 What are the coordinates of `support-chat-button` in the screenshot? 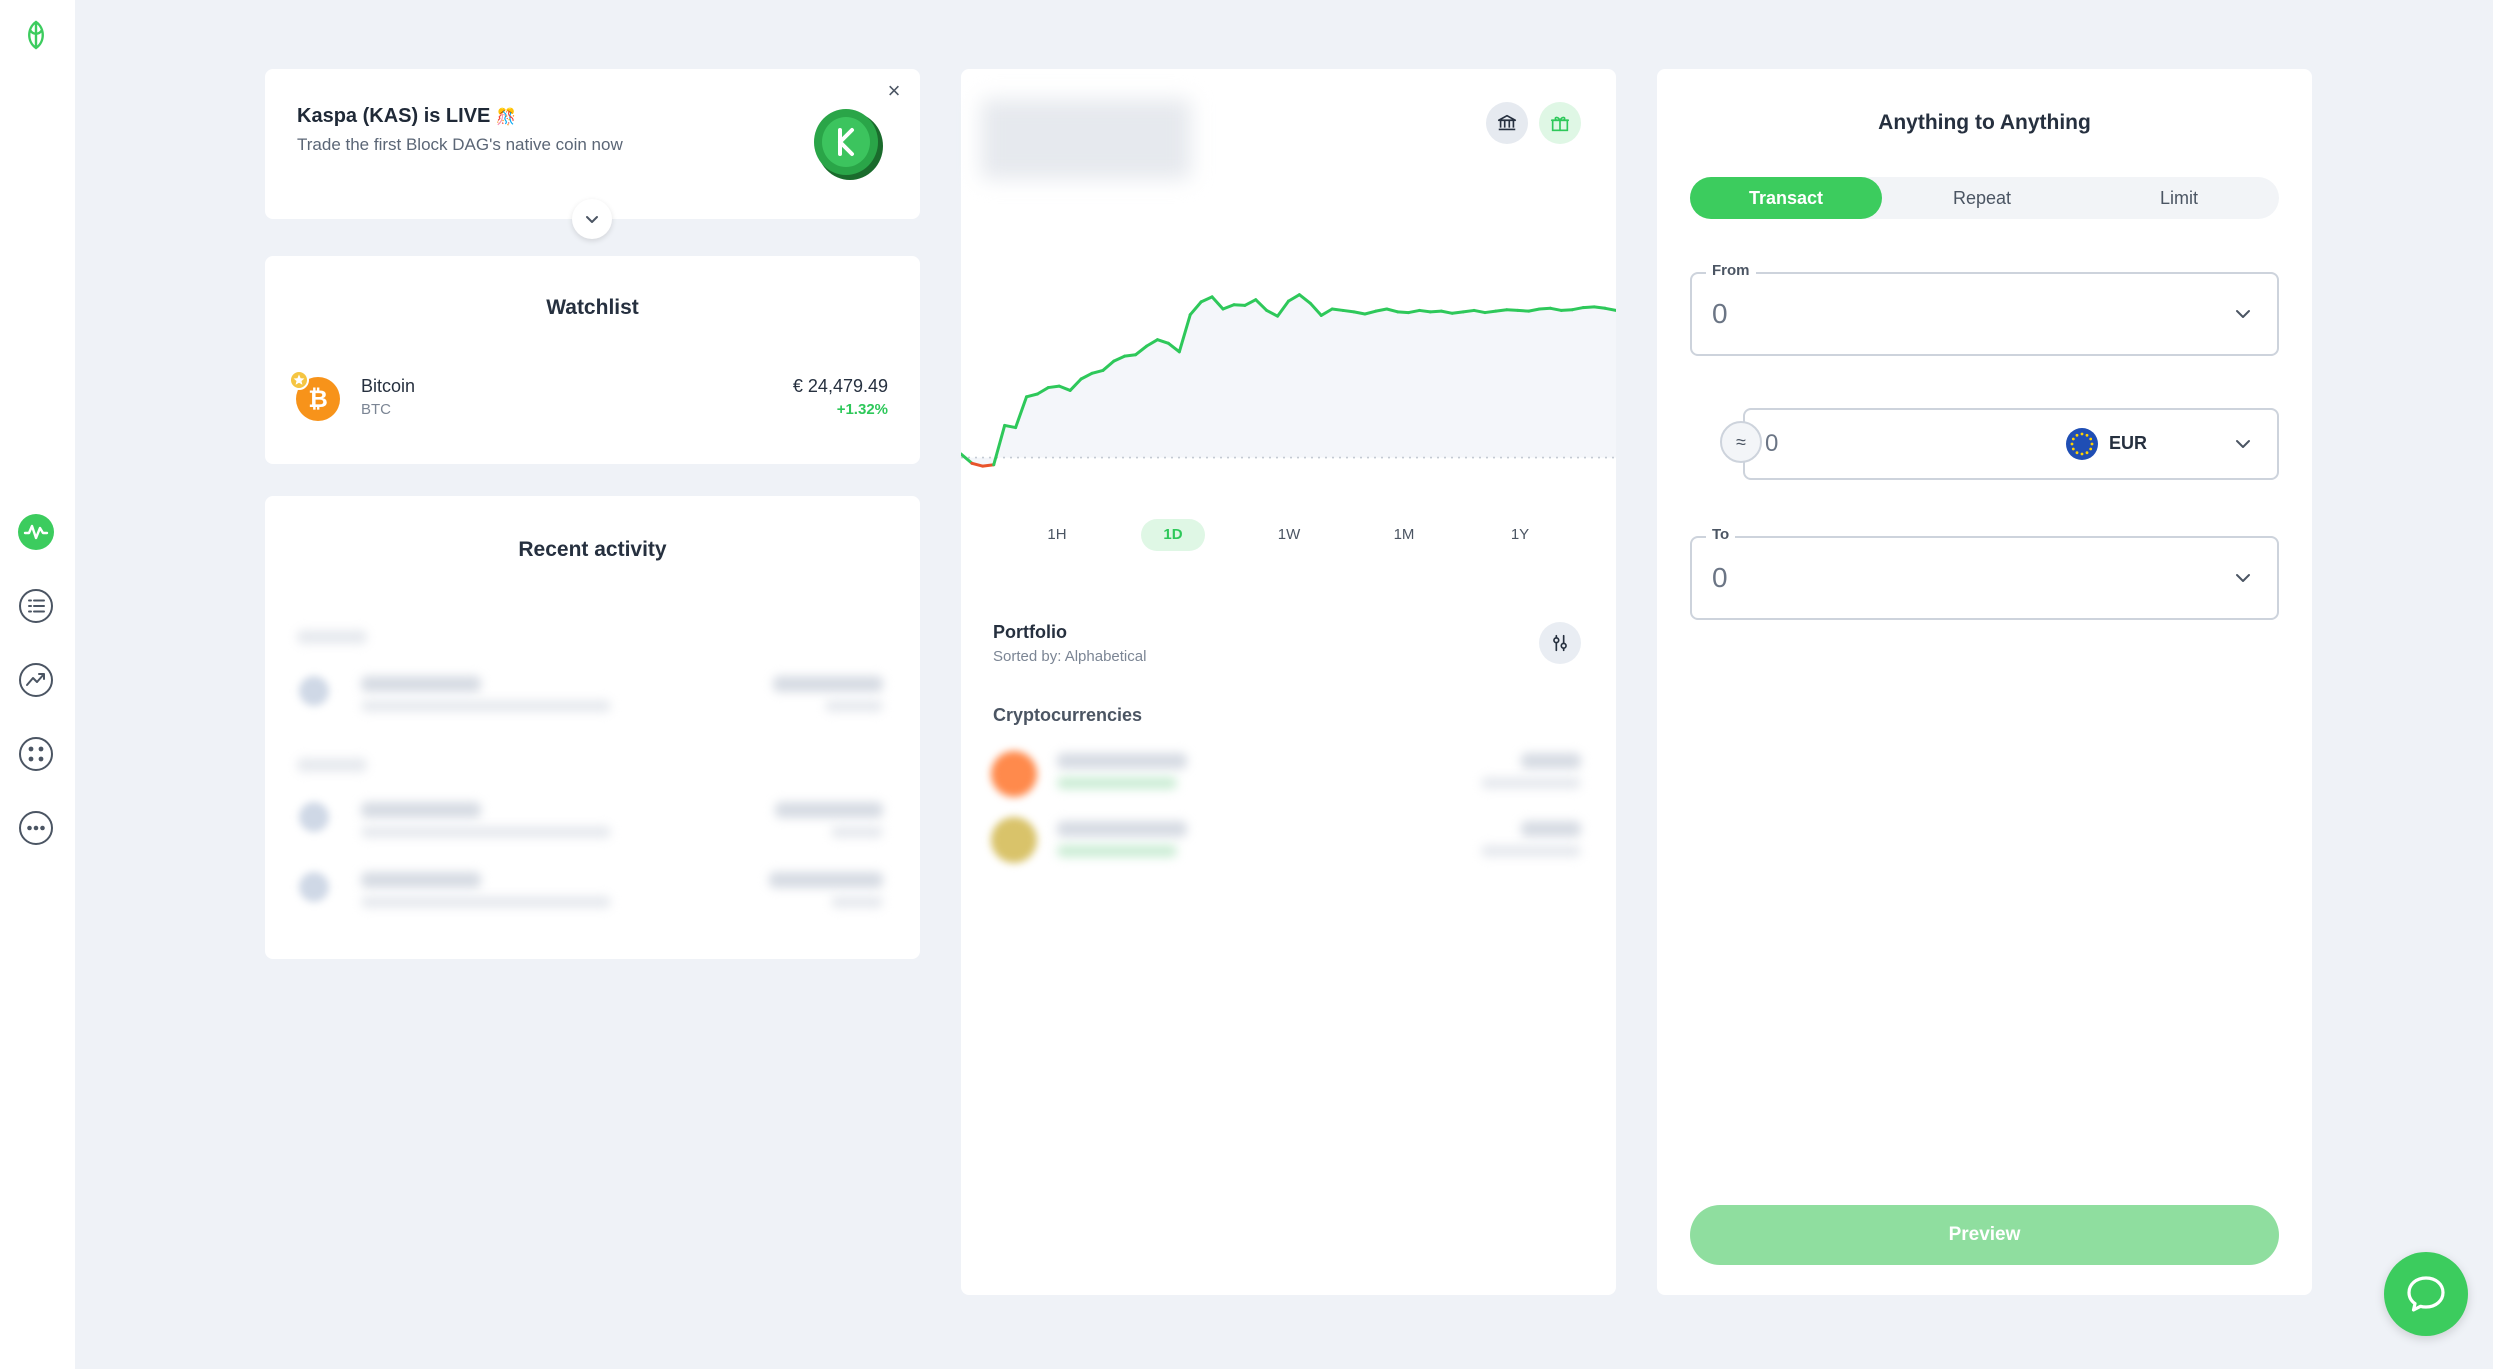 It's located at (2426, 1294).